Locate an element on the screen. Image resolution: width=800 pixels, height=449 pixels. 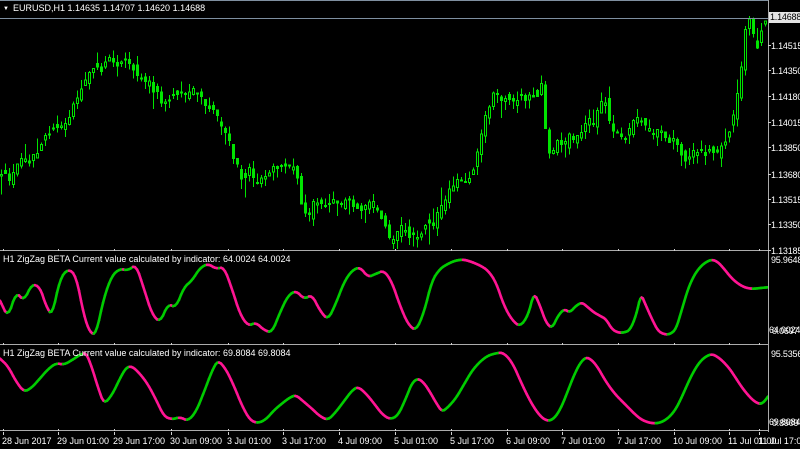
symbol-dropdown-icon: ▼ is located at coordinates (6, 9).